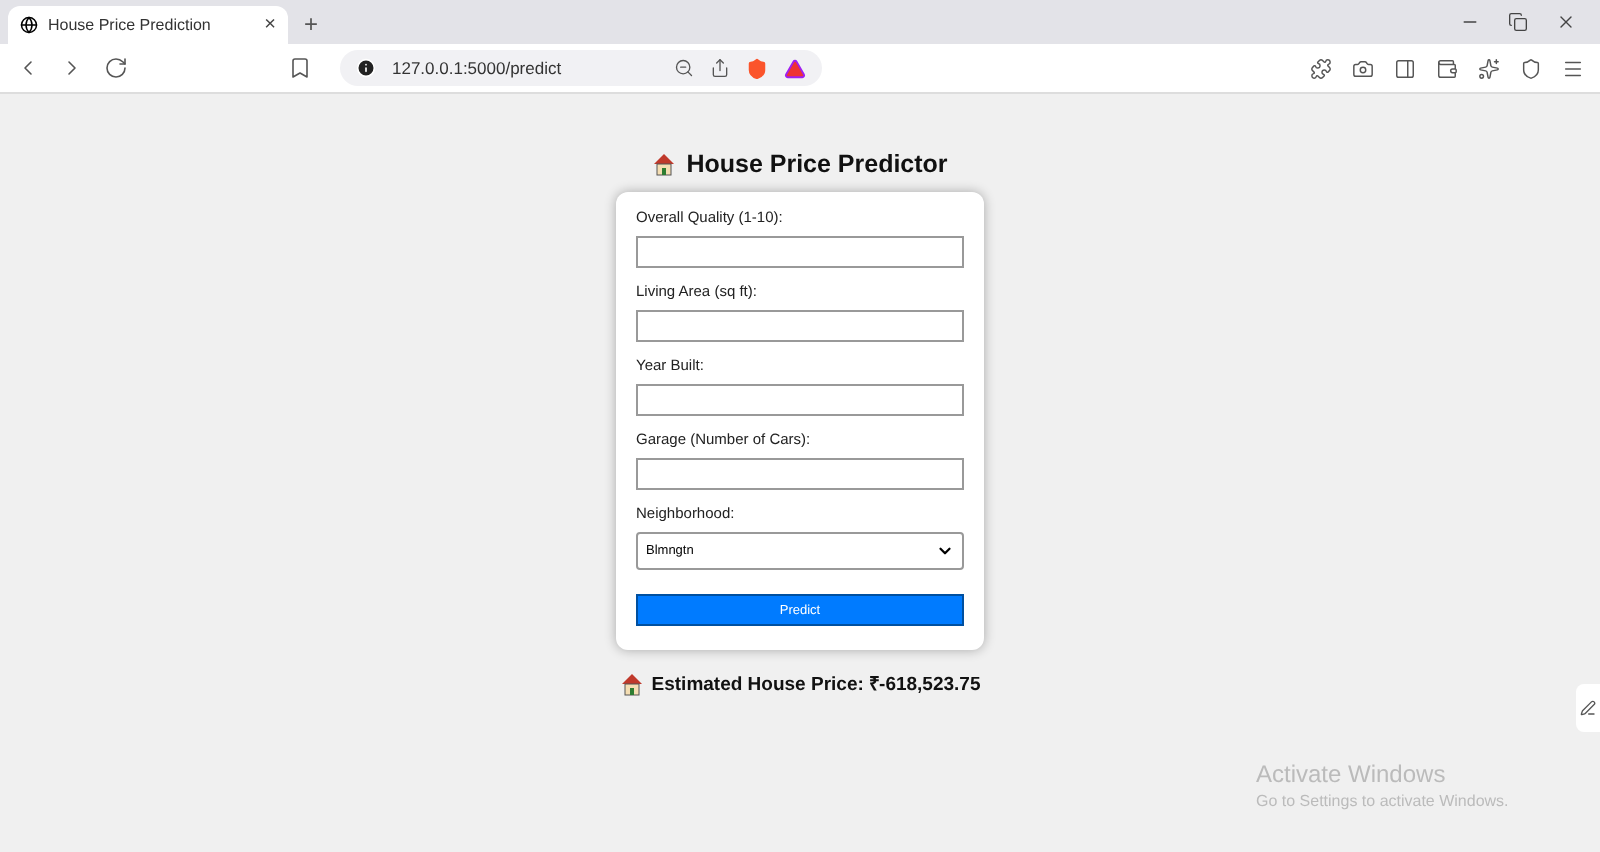  I want to click on sidebar-icon, so click(1405, 68).